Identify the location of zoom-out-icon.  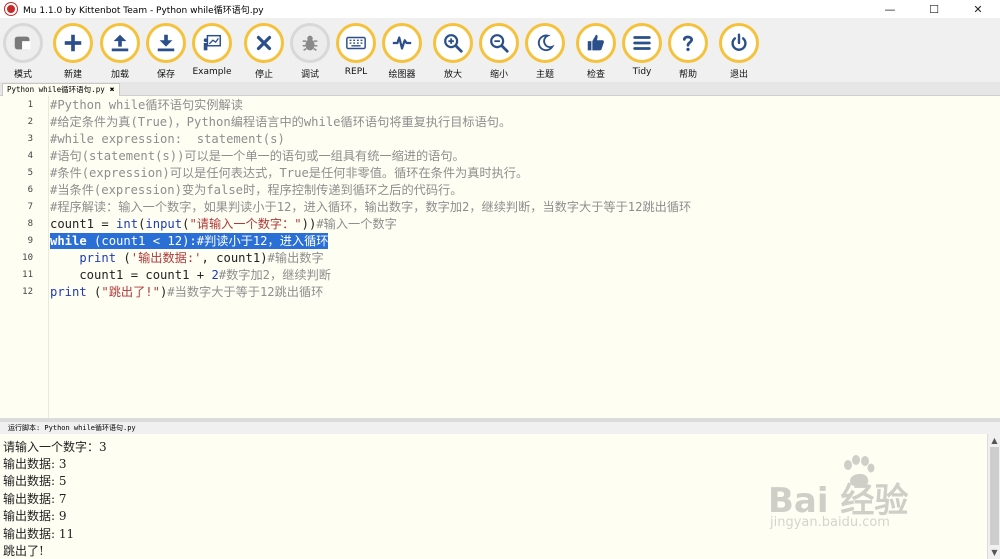
(499, 43).